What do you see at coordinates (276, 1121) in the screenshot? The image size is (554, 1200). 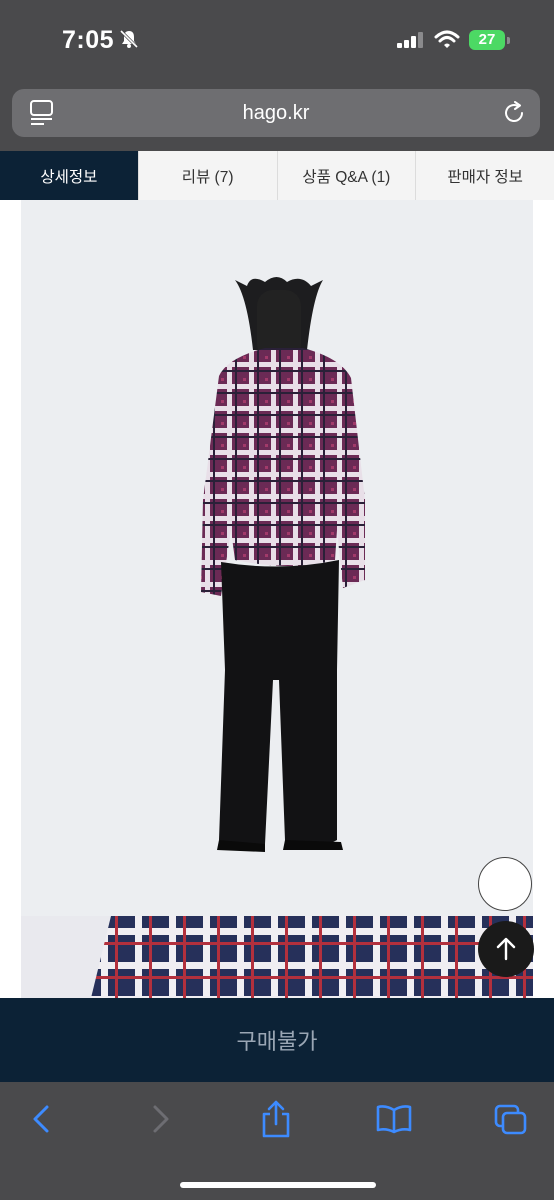 I see `share-icon` at bounding box center [276, 1121].